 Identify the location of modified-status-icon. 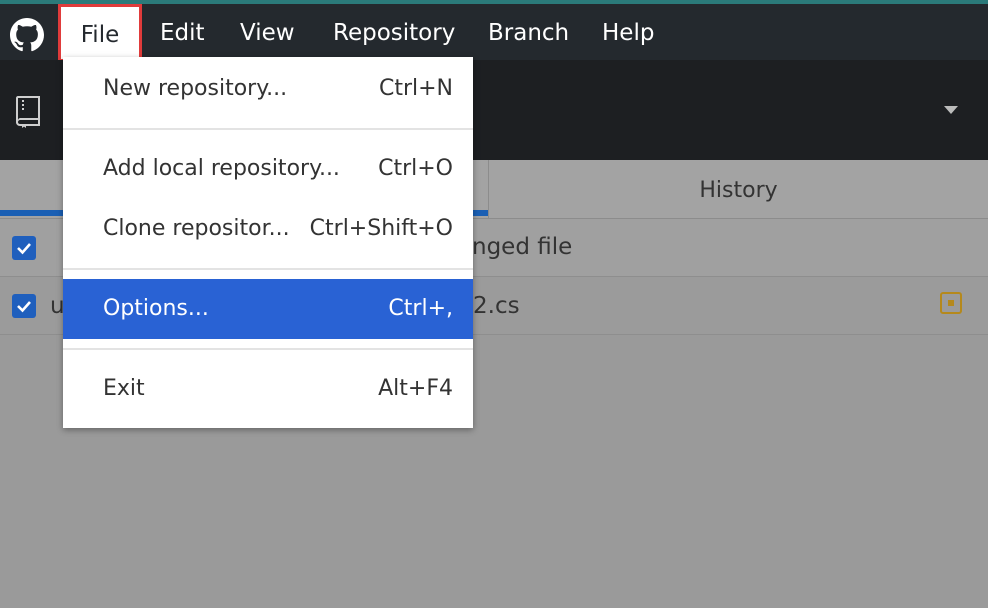
(951, 303).